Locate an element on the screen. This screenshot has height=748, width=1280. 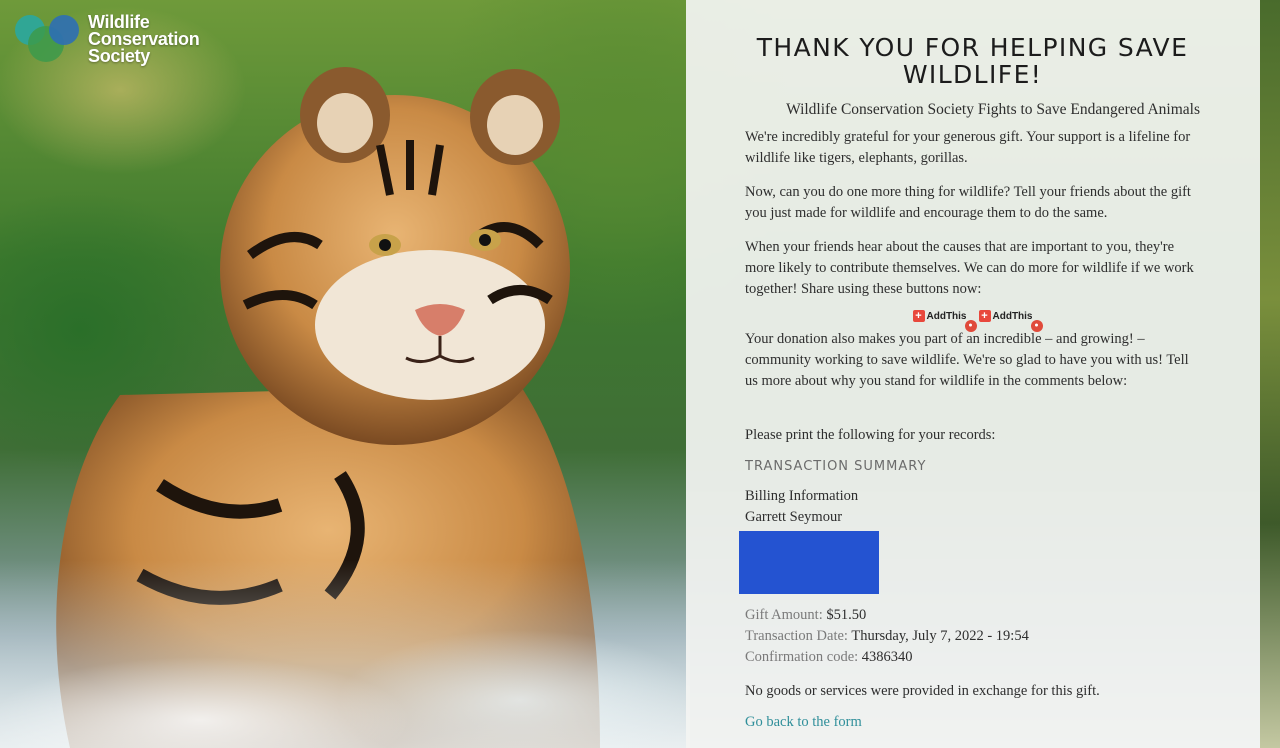
confirmation-code-label: Confirmation code: is located at coordinates (802, 657).